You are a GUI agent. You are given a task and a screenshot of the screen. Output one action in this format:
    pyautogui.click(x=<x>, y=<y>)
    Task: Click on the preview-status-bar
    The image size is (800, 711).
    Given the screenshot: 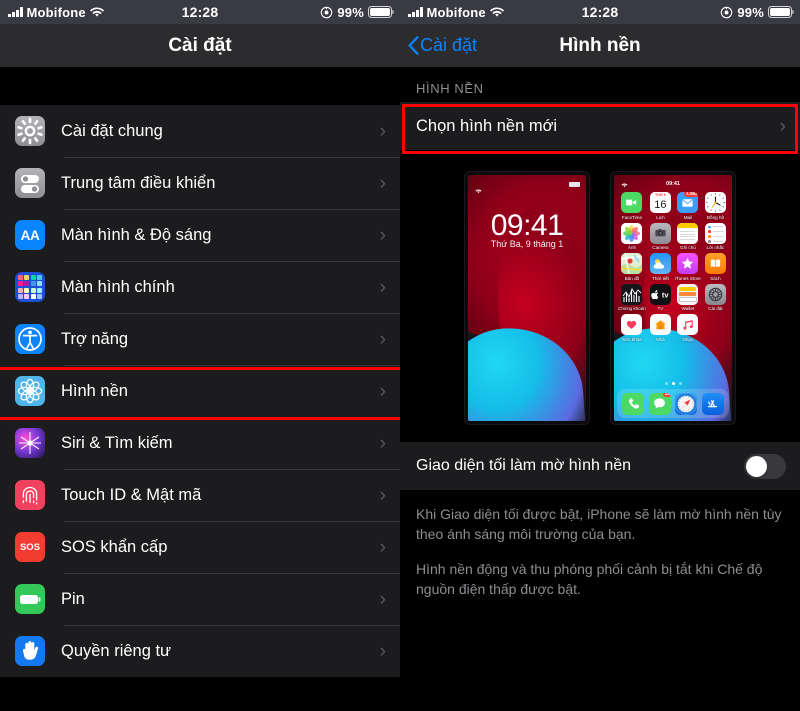 What is the action you would take?
    pyautogui.click(x=527, y=186)
    